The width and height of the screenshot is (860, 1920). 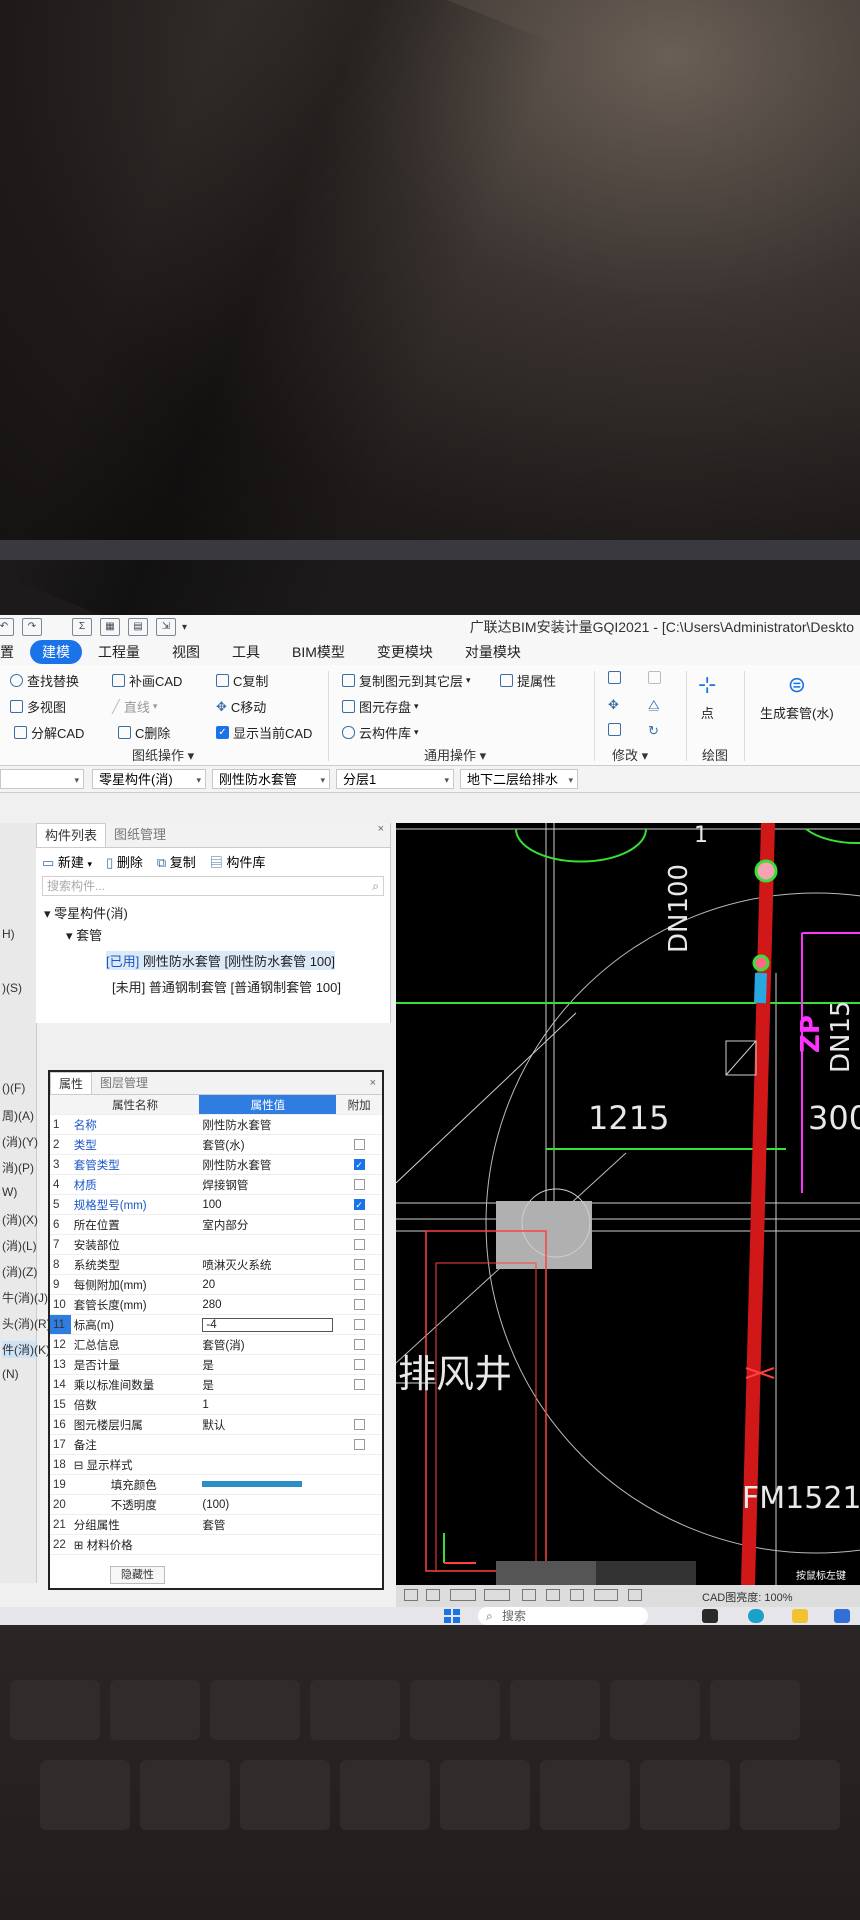 I want to click on tree-group: ▾ 套管, so click(x=84, y=934).